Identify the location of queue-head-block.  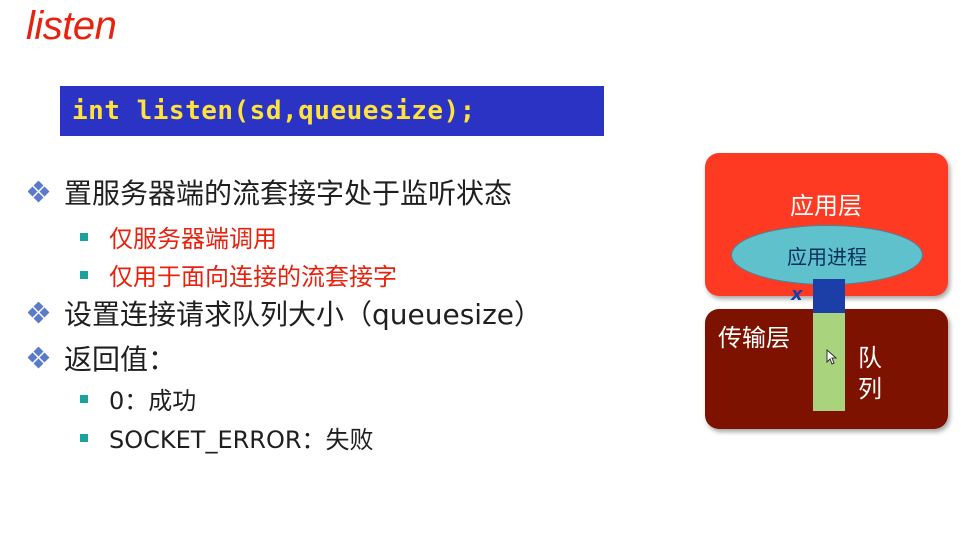
(829, 296).